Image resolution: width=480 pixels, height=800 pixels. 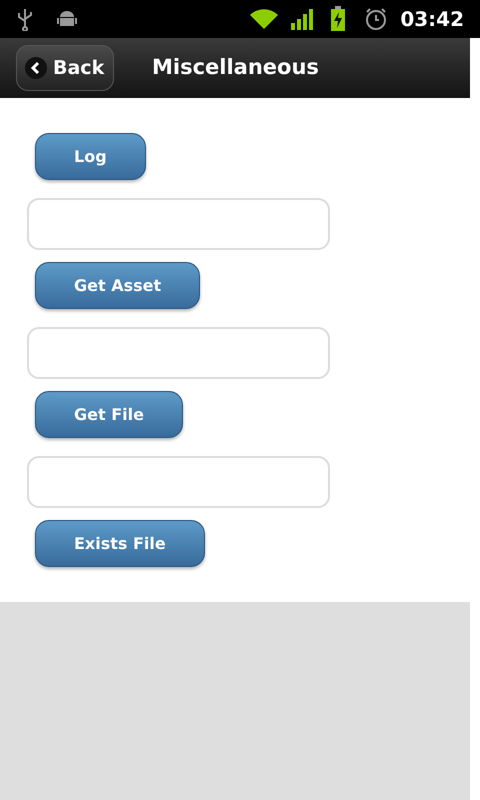 What do you see at coordinates (376, 19) in the screenshot?
I see `alarm-clock-icon` at bounding box center [376, 19].